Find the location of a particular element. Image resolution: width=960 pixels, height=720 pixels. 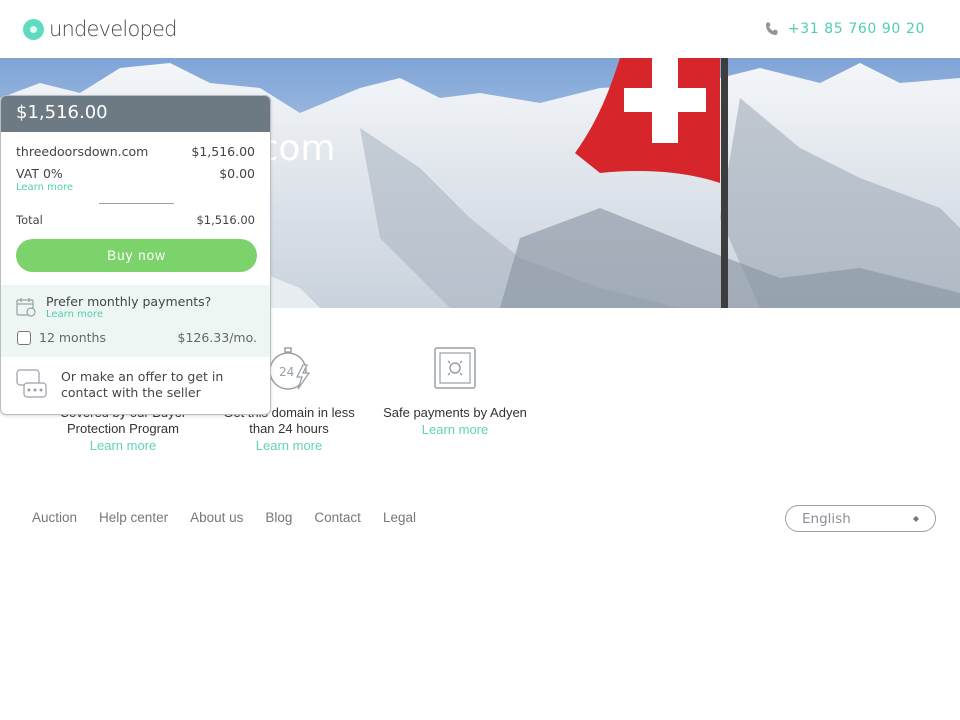

phone-icon is located at coordinates (771, 28).